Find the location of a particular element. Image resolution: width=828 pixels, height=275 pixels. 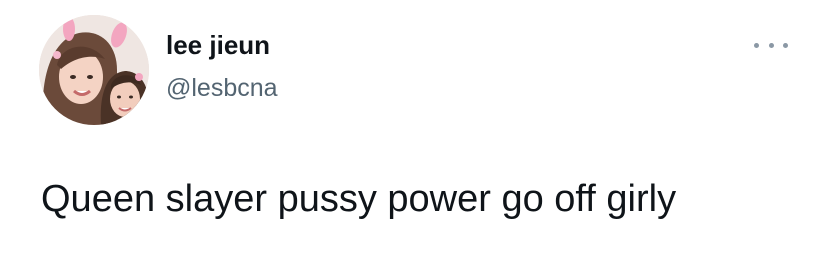

display-name: lee jieun is located at coordinates (218, 45).